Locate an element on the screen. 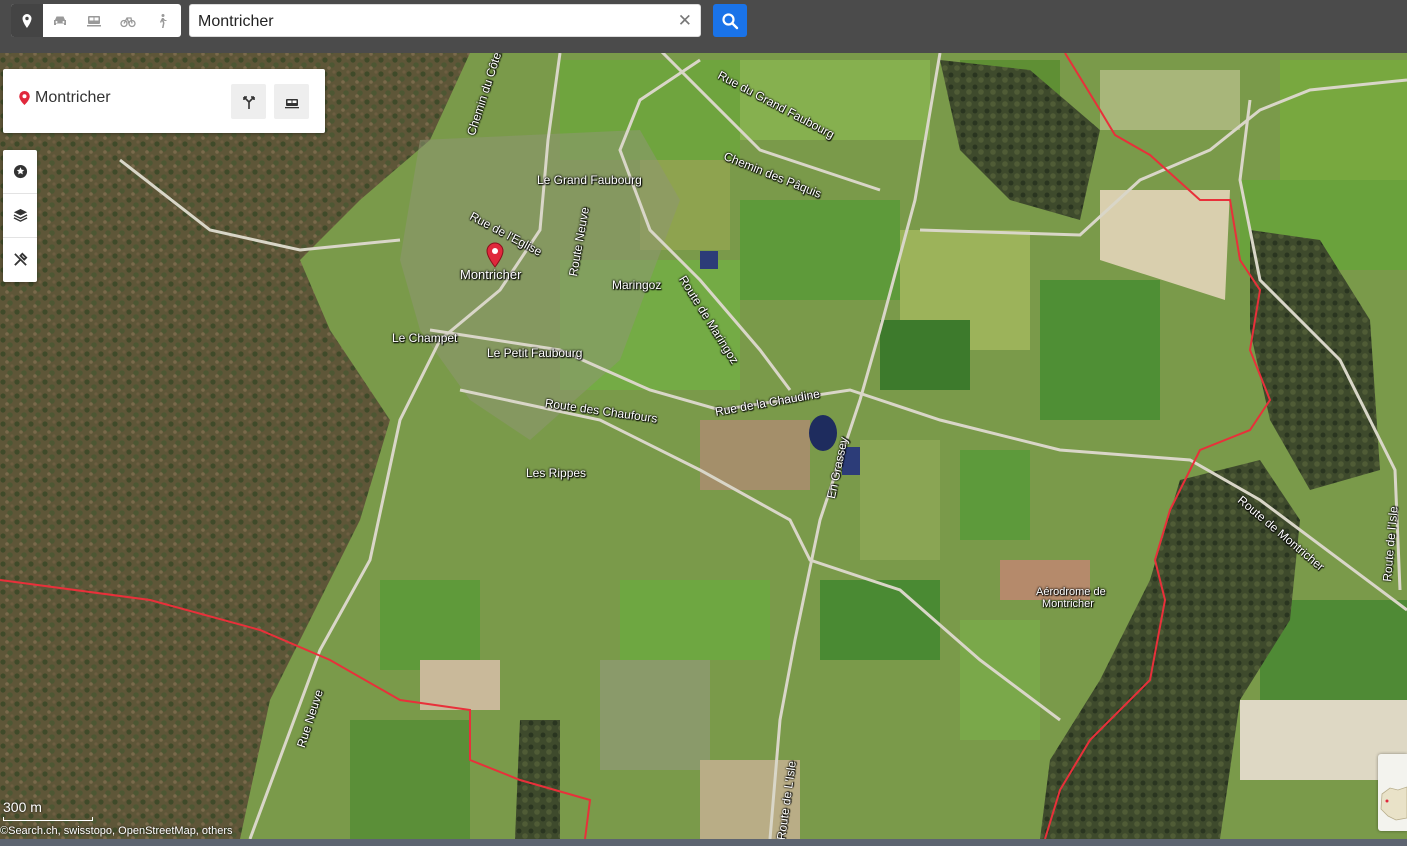 The image size is (1407, 846). map-pin-icon is located at coordinates (24, 98).